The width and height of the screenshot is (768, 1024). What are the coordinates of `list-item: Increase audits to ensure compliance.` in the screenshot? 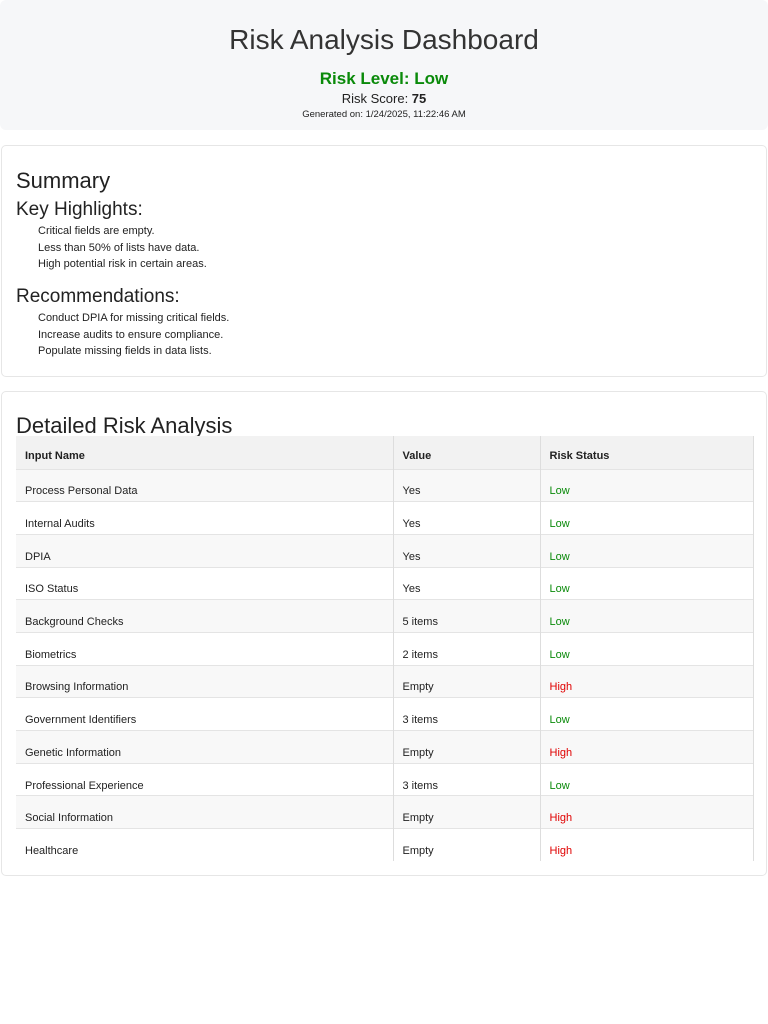 It's located at (131, 334).